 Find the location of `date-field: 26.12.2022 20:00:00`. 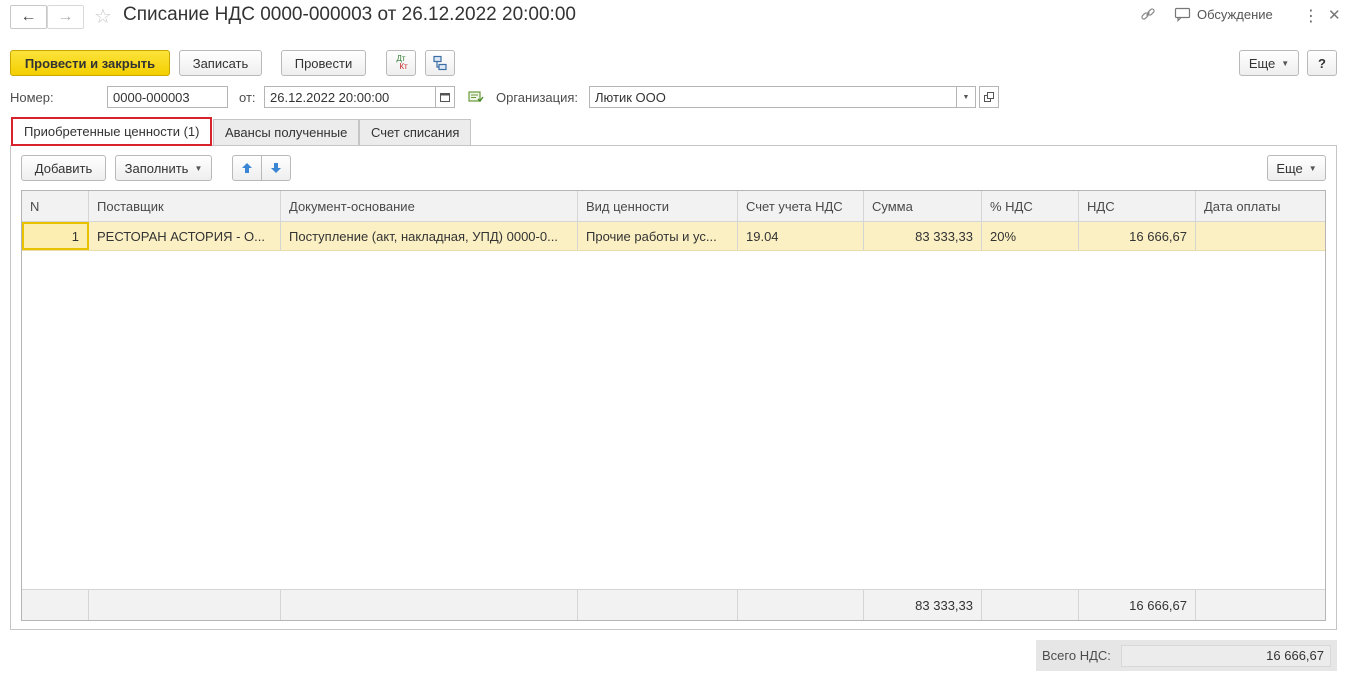

date-field: 26.12.2022 20:00:00 is located at coordinates (350, 97).